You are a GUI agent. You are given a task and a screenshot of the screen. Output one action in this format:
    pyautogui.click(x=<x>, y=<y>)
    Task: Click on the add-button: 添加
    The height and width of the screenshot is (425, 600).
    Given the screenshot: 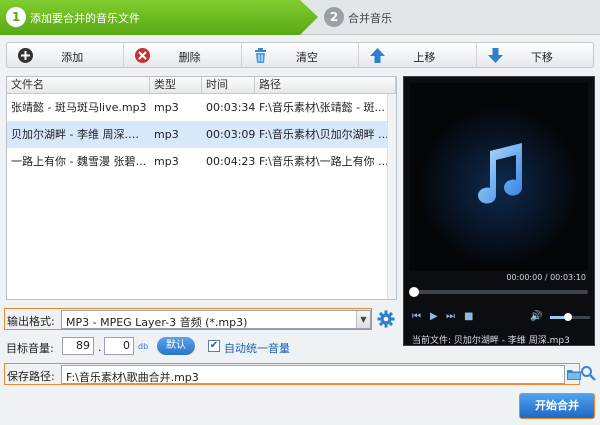 What is the action you would take?
    pyautogui.click(x=66, y=55)
    